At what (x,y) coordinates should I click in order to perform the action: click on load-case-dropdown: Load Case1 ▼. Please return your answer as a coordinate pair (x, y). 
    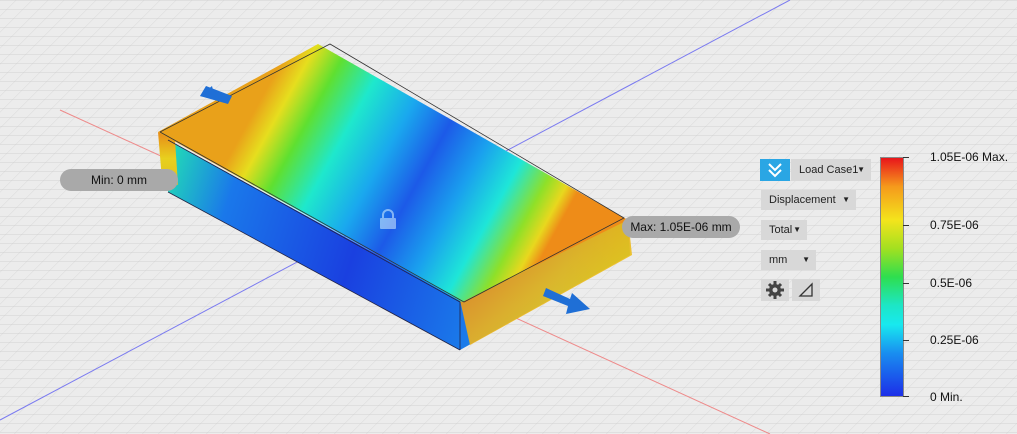
    Looking at the image, I should click on (831, 170).